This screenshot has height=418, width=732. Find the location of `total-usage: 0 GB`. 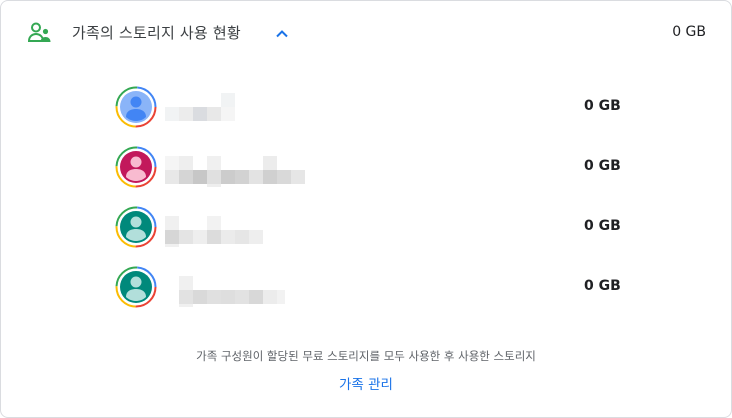

total-usage: 0 GB is located at coordinates (689, 32).